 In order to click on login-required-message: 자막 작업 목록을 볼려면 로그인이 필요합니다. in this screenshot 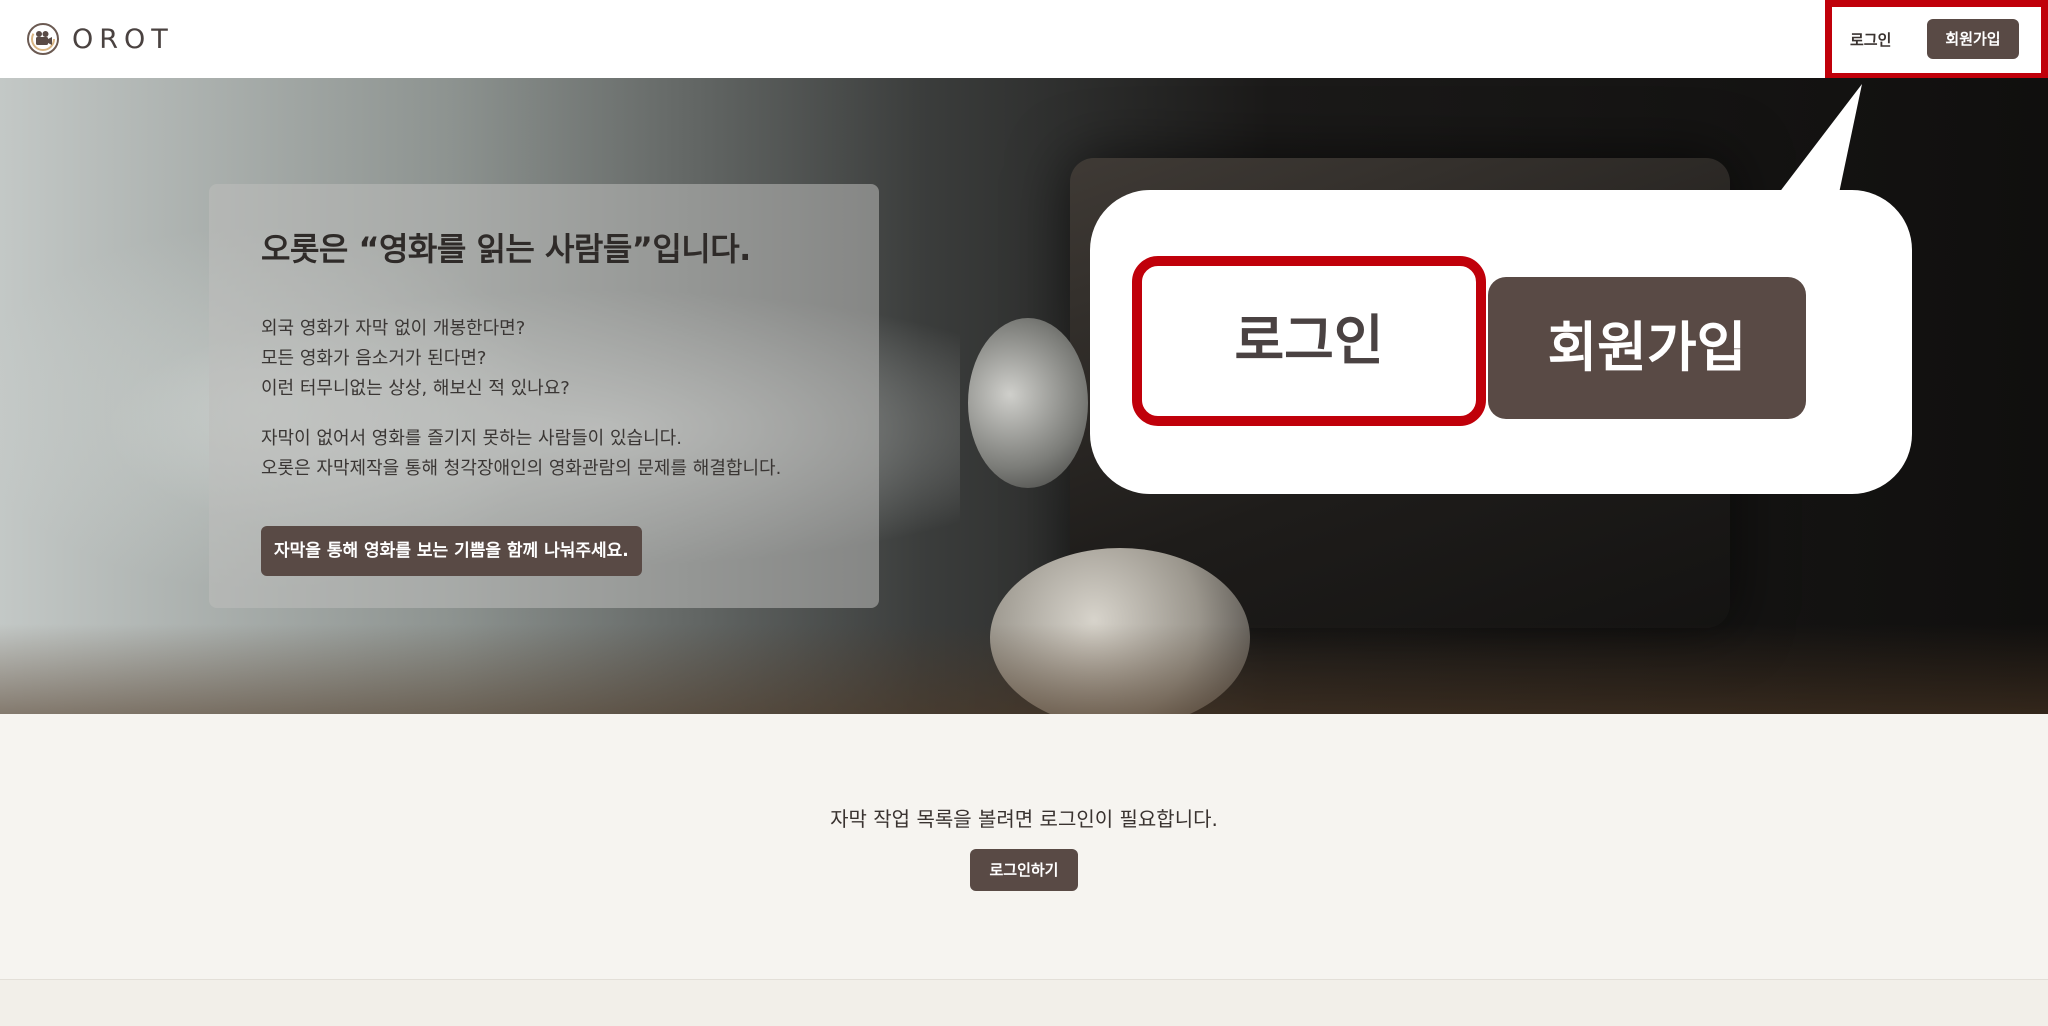, I will do `click(1024, 819)`.